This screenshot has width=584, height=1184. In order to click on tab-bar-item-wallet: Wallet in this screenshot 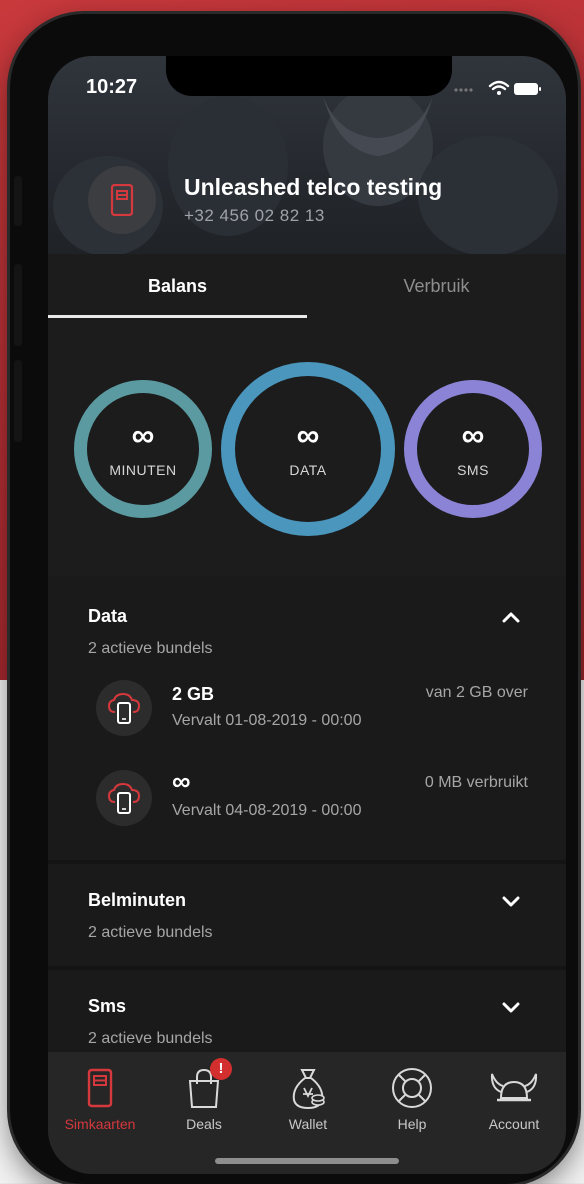, I will do `click(308, 1099)`.